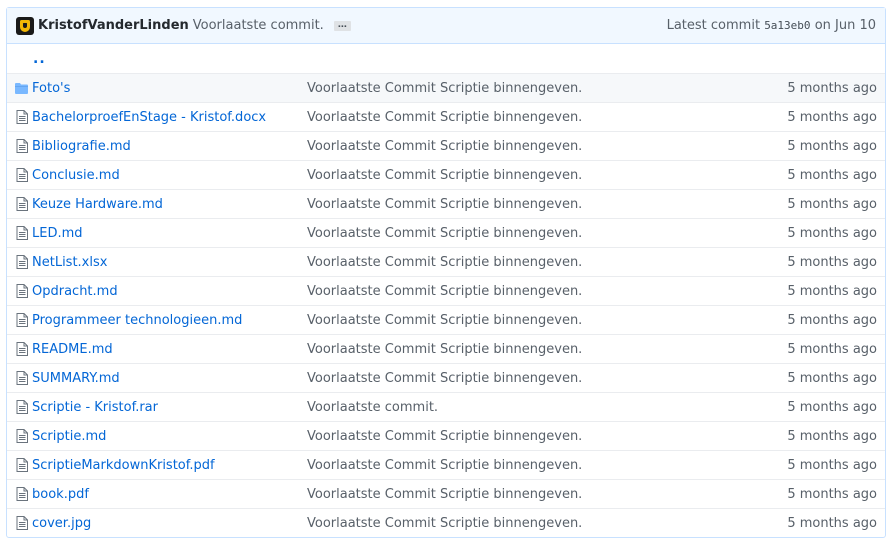  What do you see at coordinates (169, 291) in the screenshot?
I see `file-name-cell: Opdracht.md` at bounding box center [169, 291].